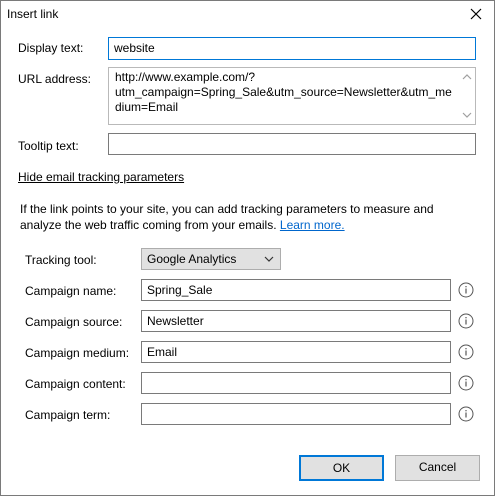 Image resolution: width=495 pixels, height=496 pixels. I want to click on url-scrollbar, so click(467, 96).